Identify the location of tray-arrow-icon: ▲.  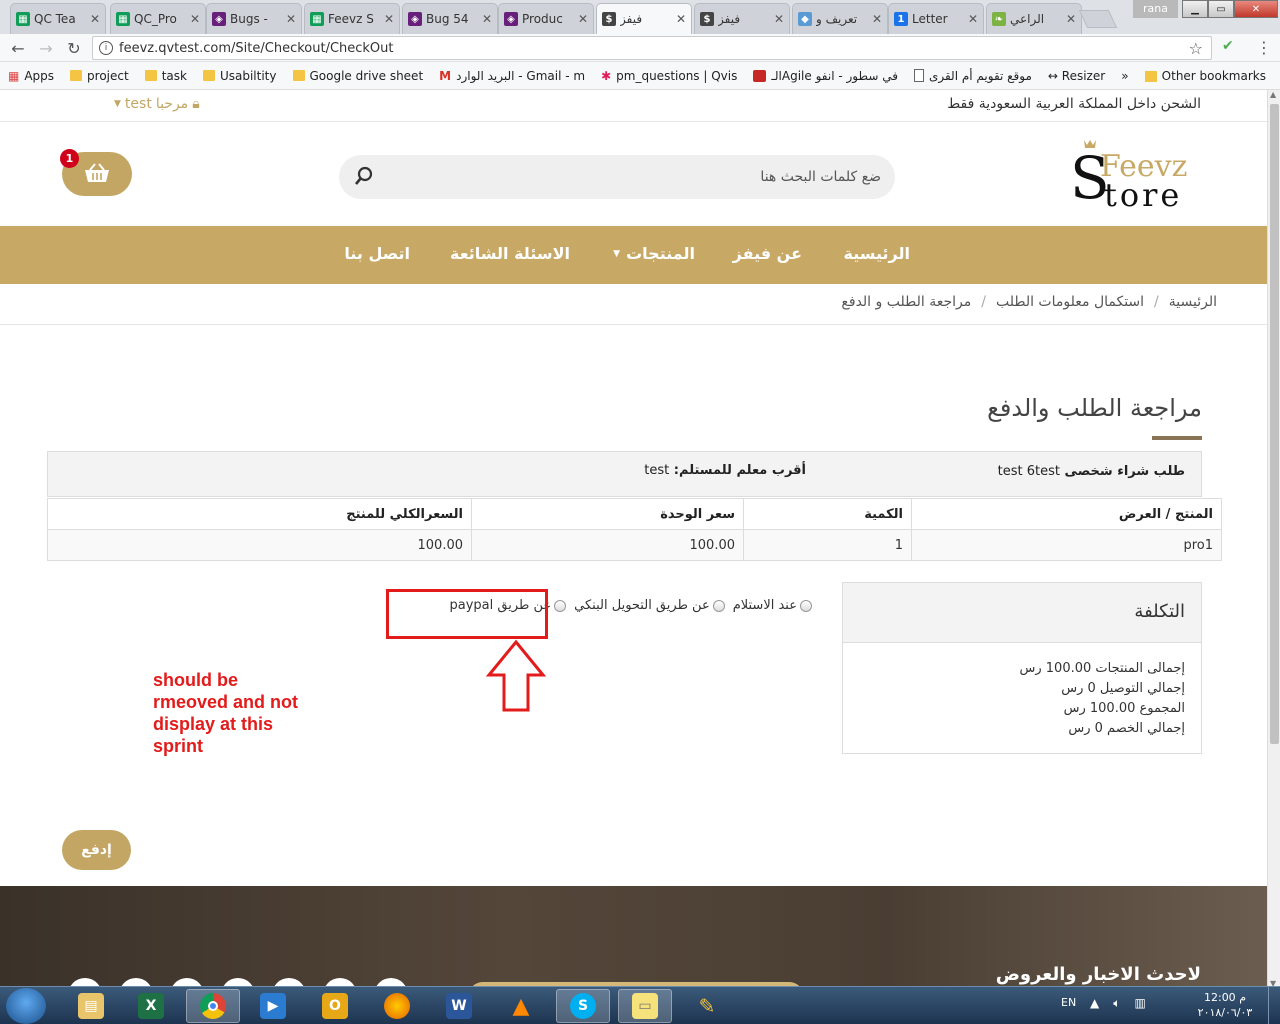
(1094, 1003).